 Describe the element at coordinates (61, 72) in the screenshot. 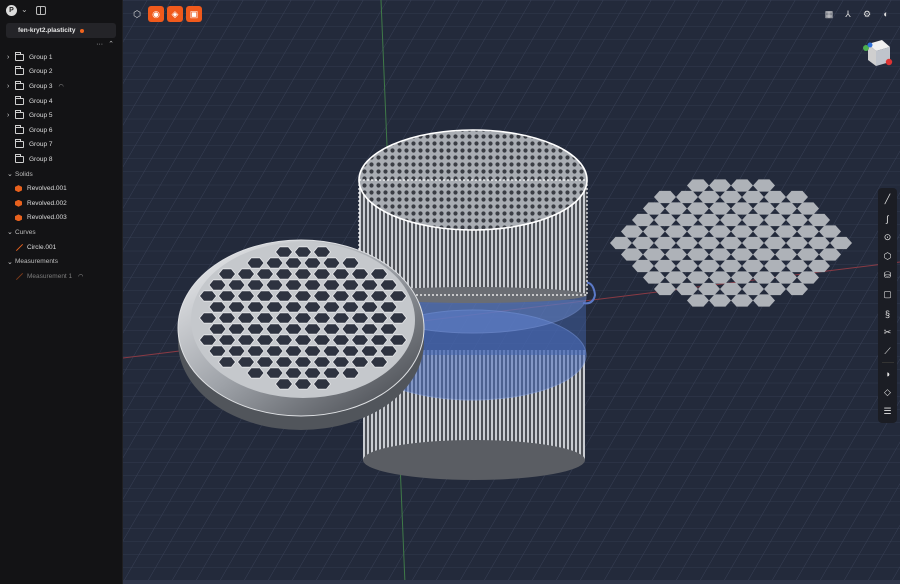

I see `group-item: Group 2` at that location.